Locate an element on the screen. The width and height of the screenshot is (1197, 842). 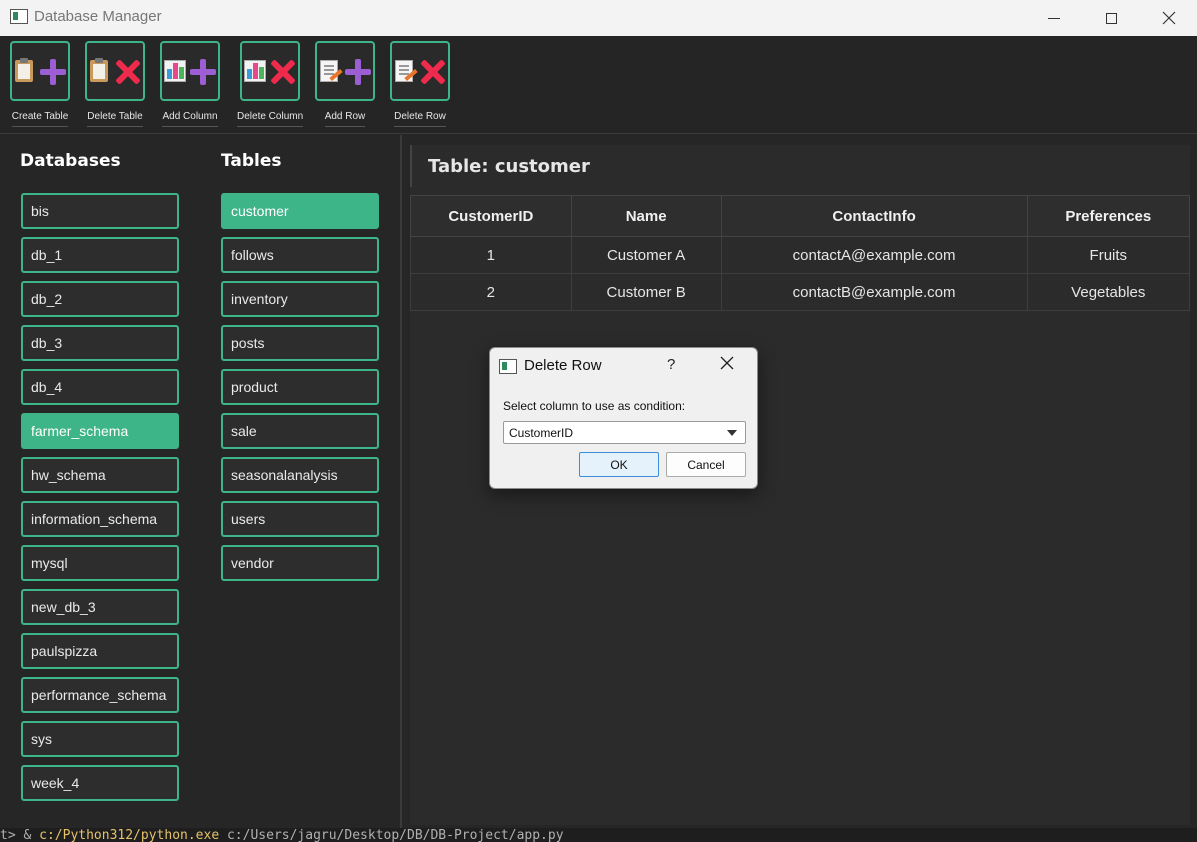
database-item-db-4: db_4 is located at coordinates (100, 387).